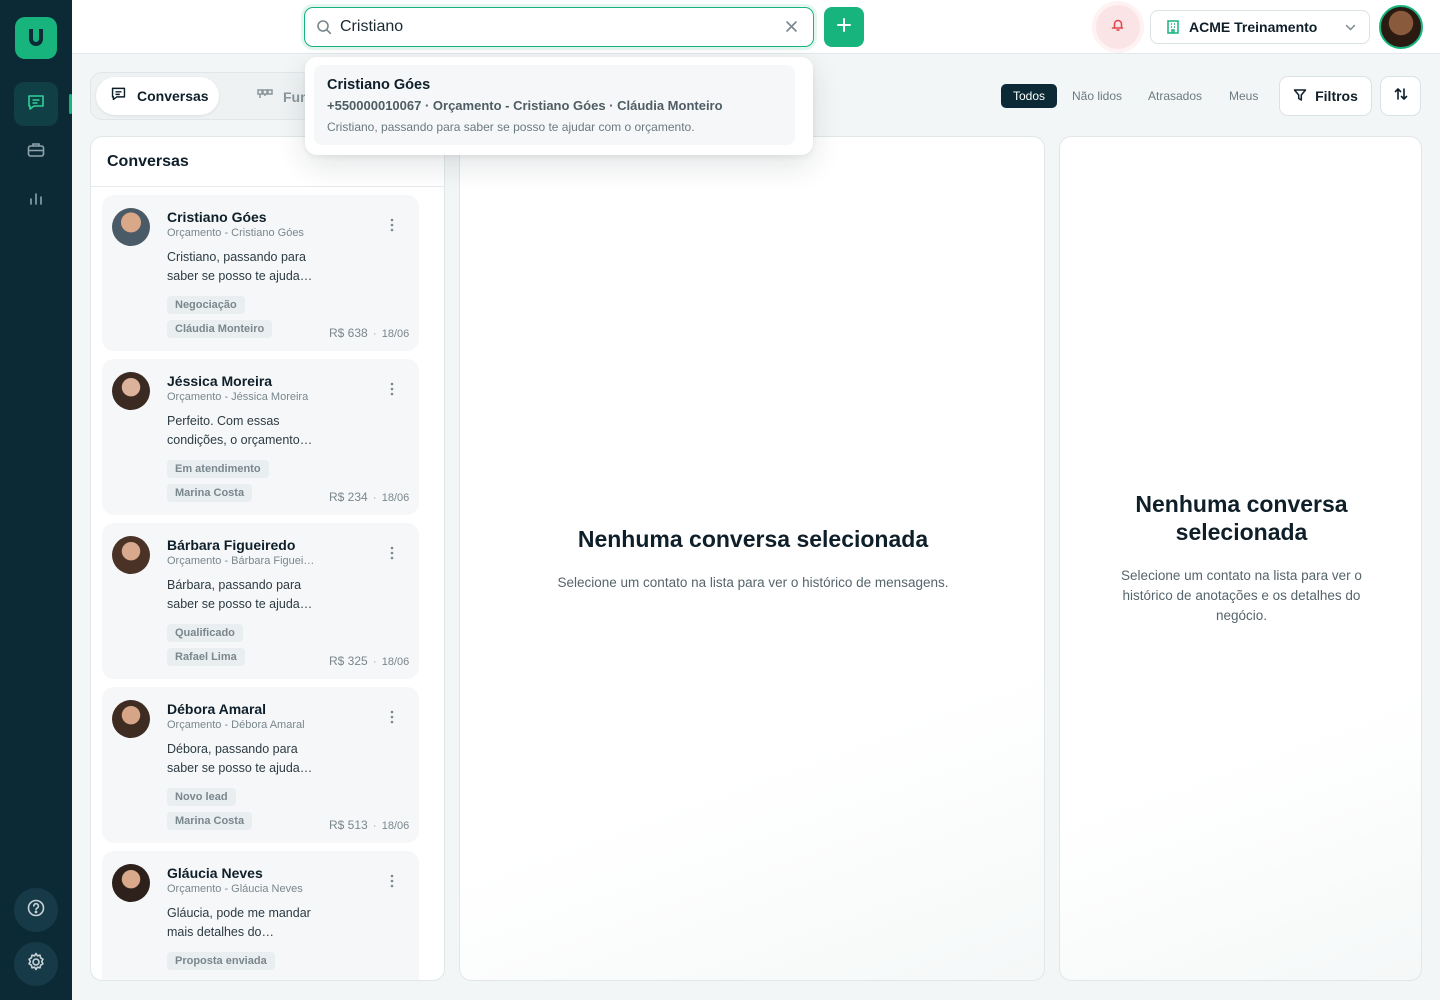  I want to click on owner-badge: Cláudia Monteiro, so click(220, 329).